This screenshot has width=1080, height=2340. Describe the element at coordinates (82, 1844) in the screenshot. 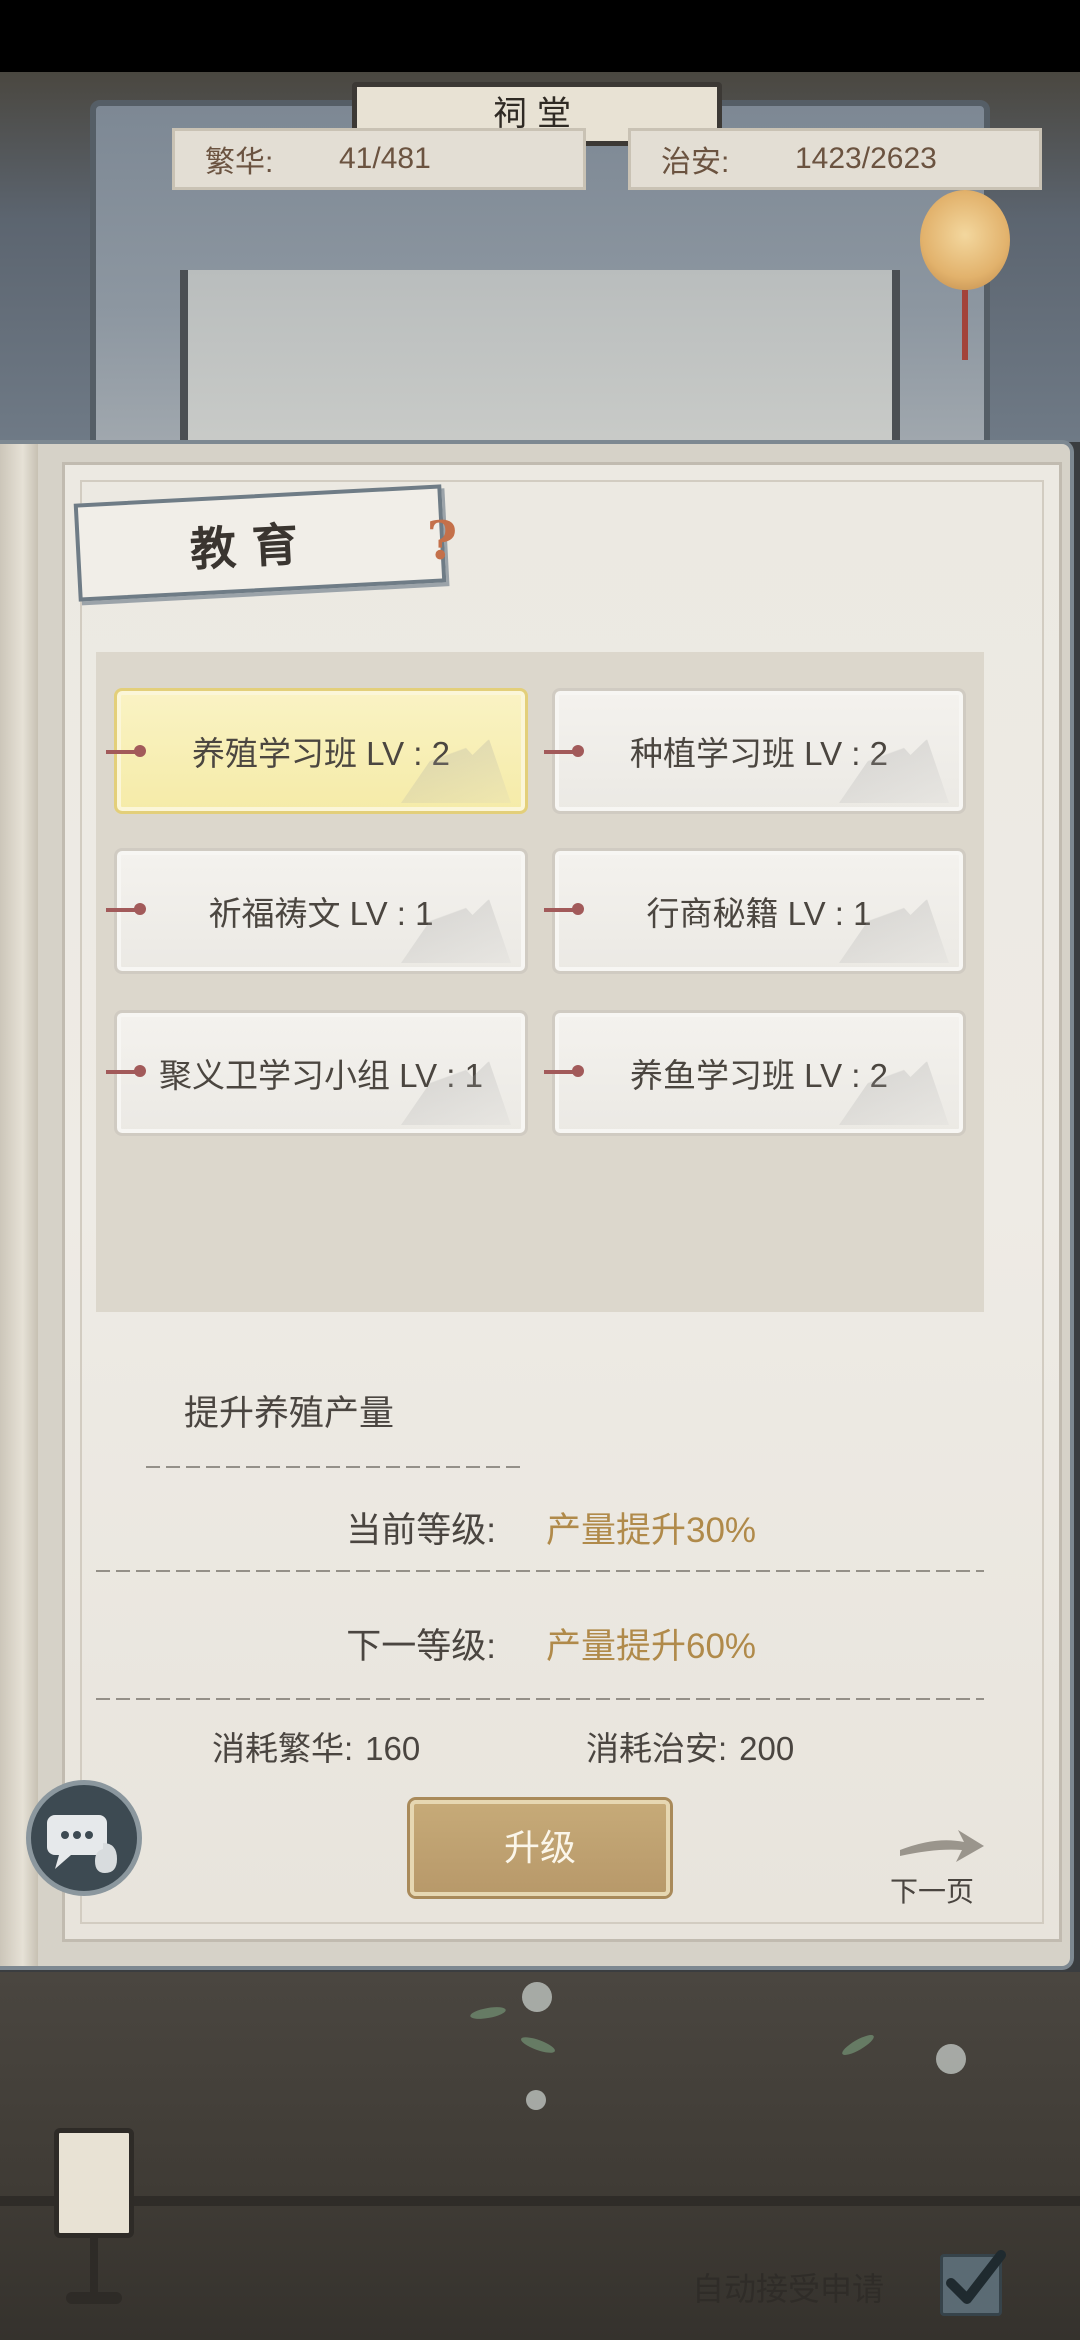

I see `chat-bubble-icon` at that location.